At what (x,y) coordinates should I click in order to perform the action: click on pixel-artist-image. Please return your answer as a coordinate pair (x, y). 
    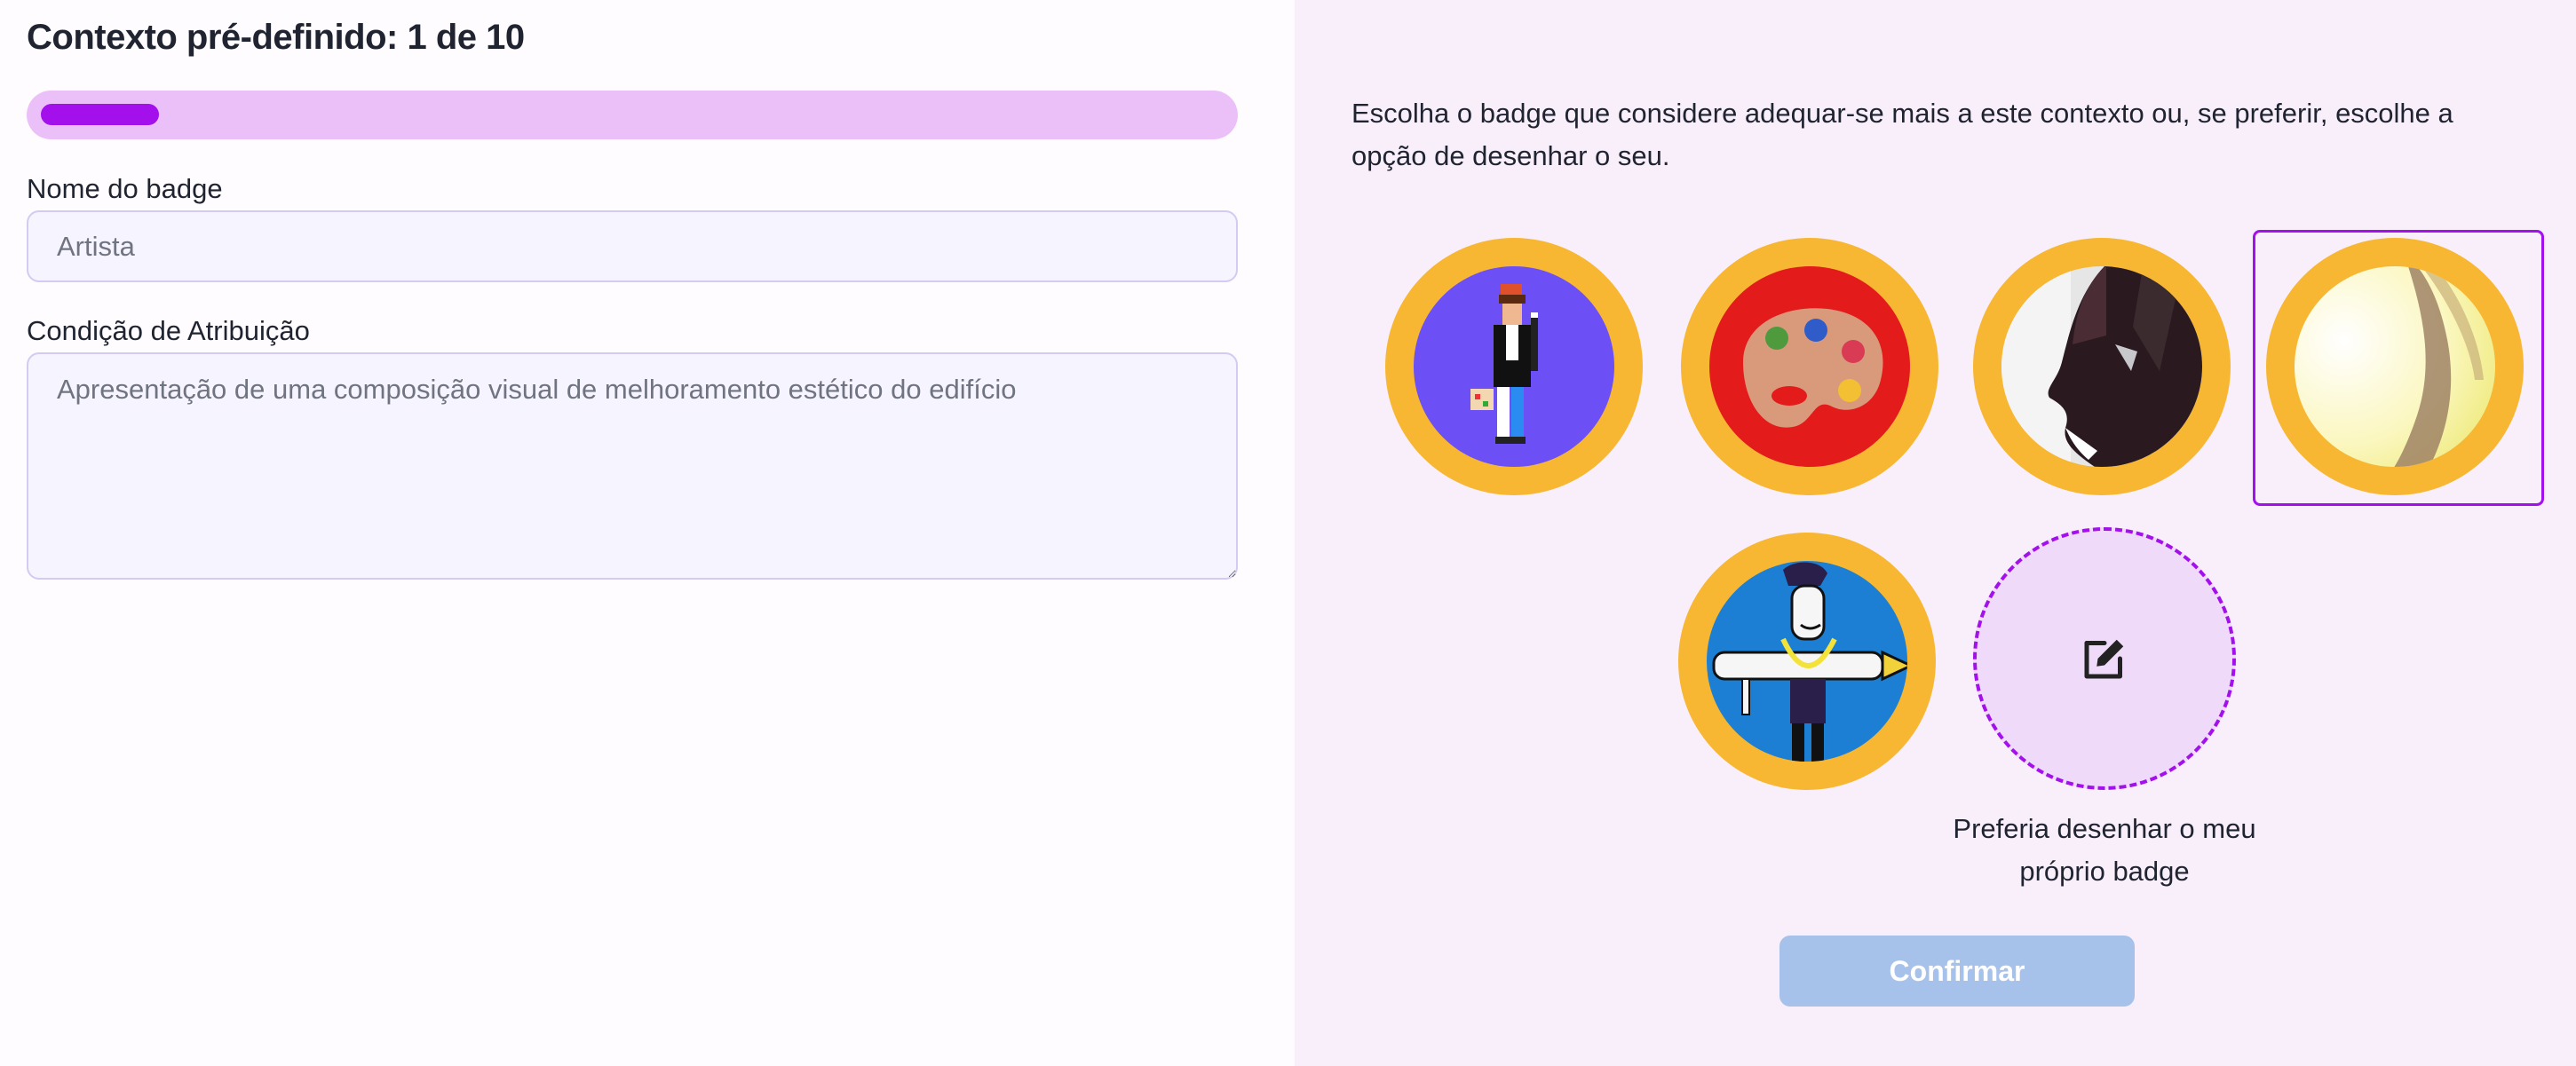
    Looking at the image, I should click on (1514, 366).